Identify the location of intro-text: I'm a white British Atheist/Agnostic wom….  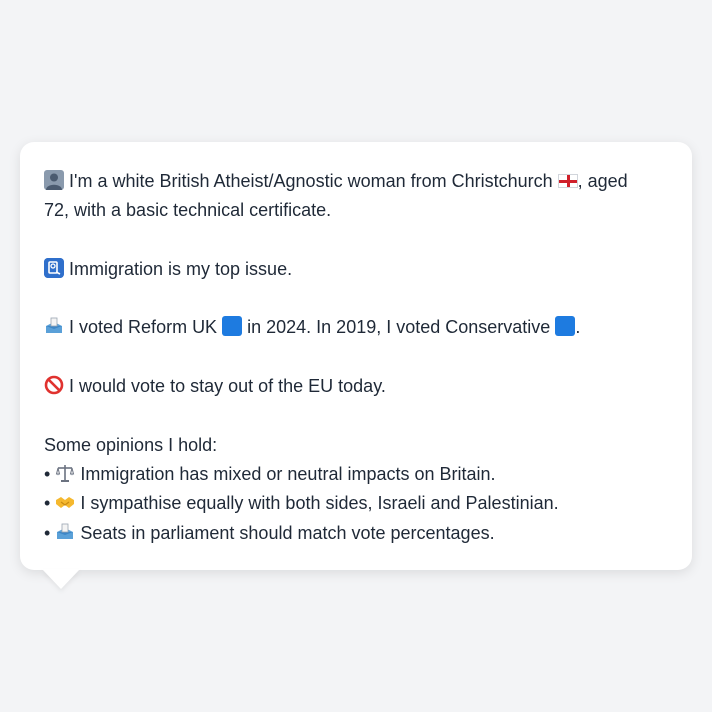
(311, 181).